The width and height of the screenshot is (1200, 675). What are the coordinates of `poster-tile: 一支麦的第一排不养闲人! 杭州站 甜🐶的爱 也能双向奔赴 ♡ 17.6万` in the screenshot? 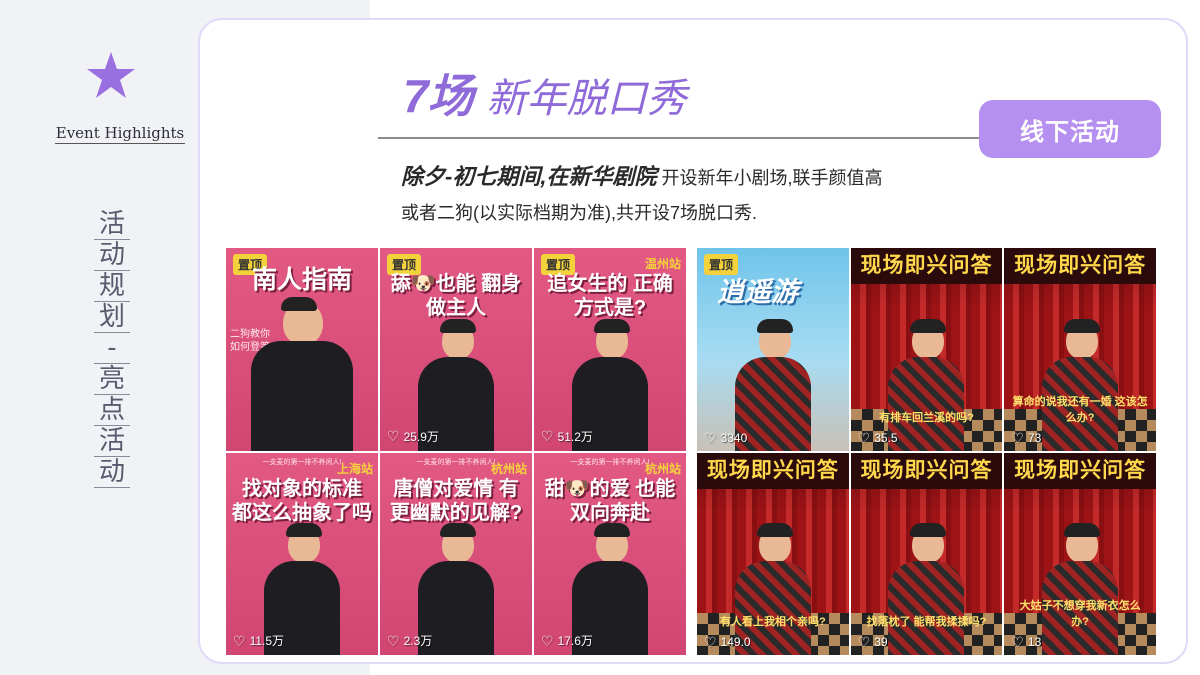 It's located at (610, 553).